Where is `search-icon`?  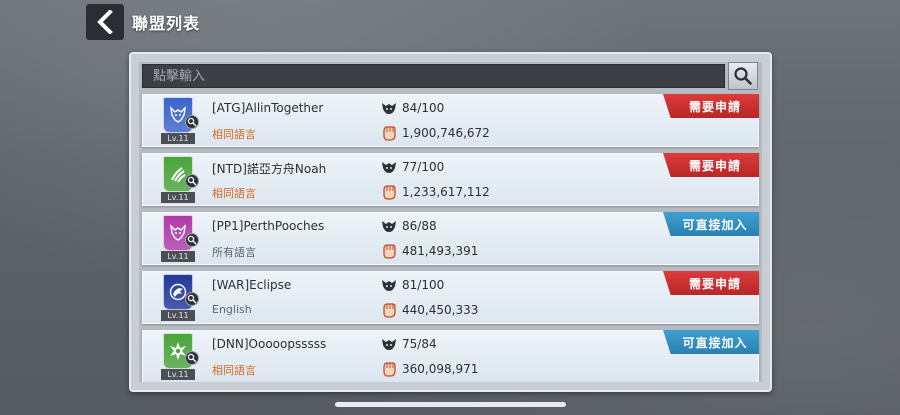
search-icon is located at coordinates (743, 76).